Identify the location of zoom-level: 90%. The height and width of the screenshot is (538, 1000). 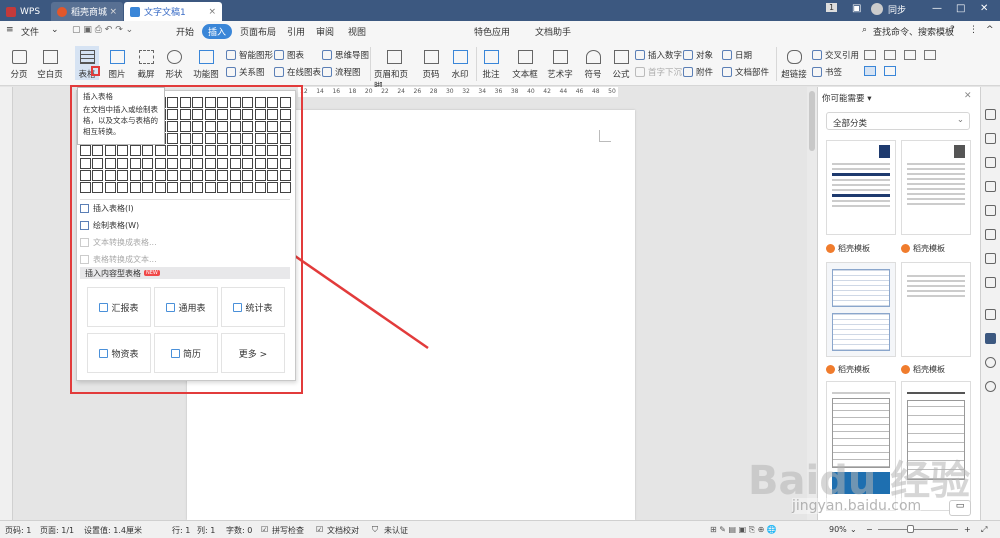
(838, 529).